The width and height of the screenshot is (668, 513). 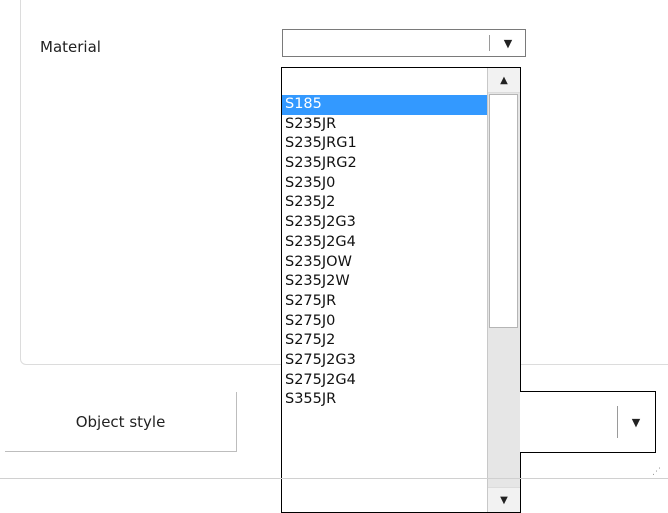 I want to click on list-item-empty, so click(x=384, y=81).